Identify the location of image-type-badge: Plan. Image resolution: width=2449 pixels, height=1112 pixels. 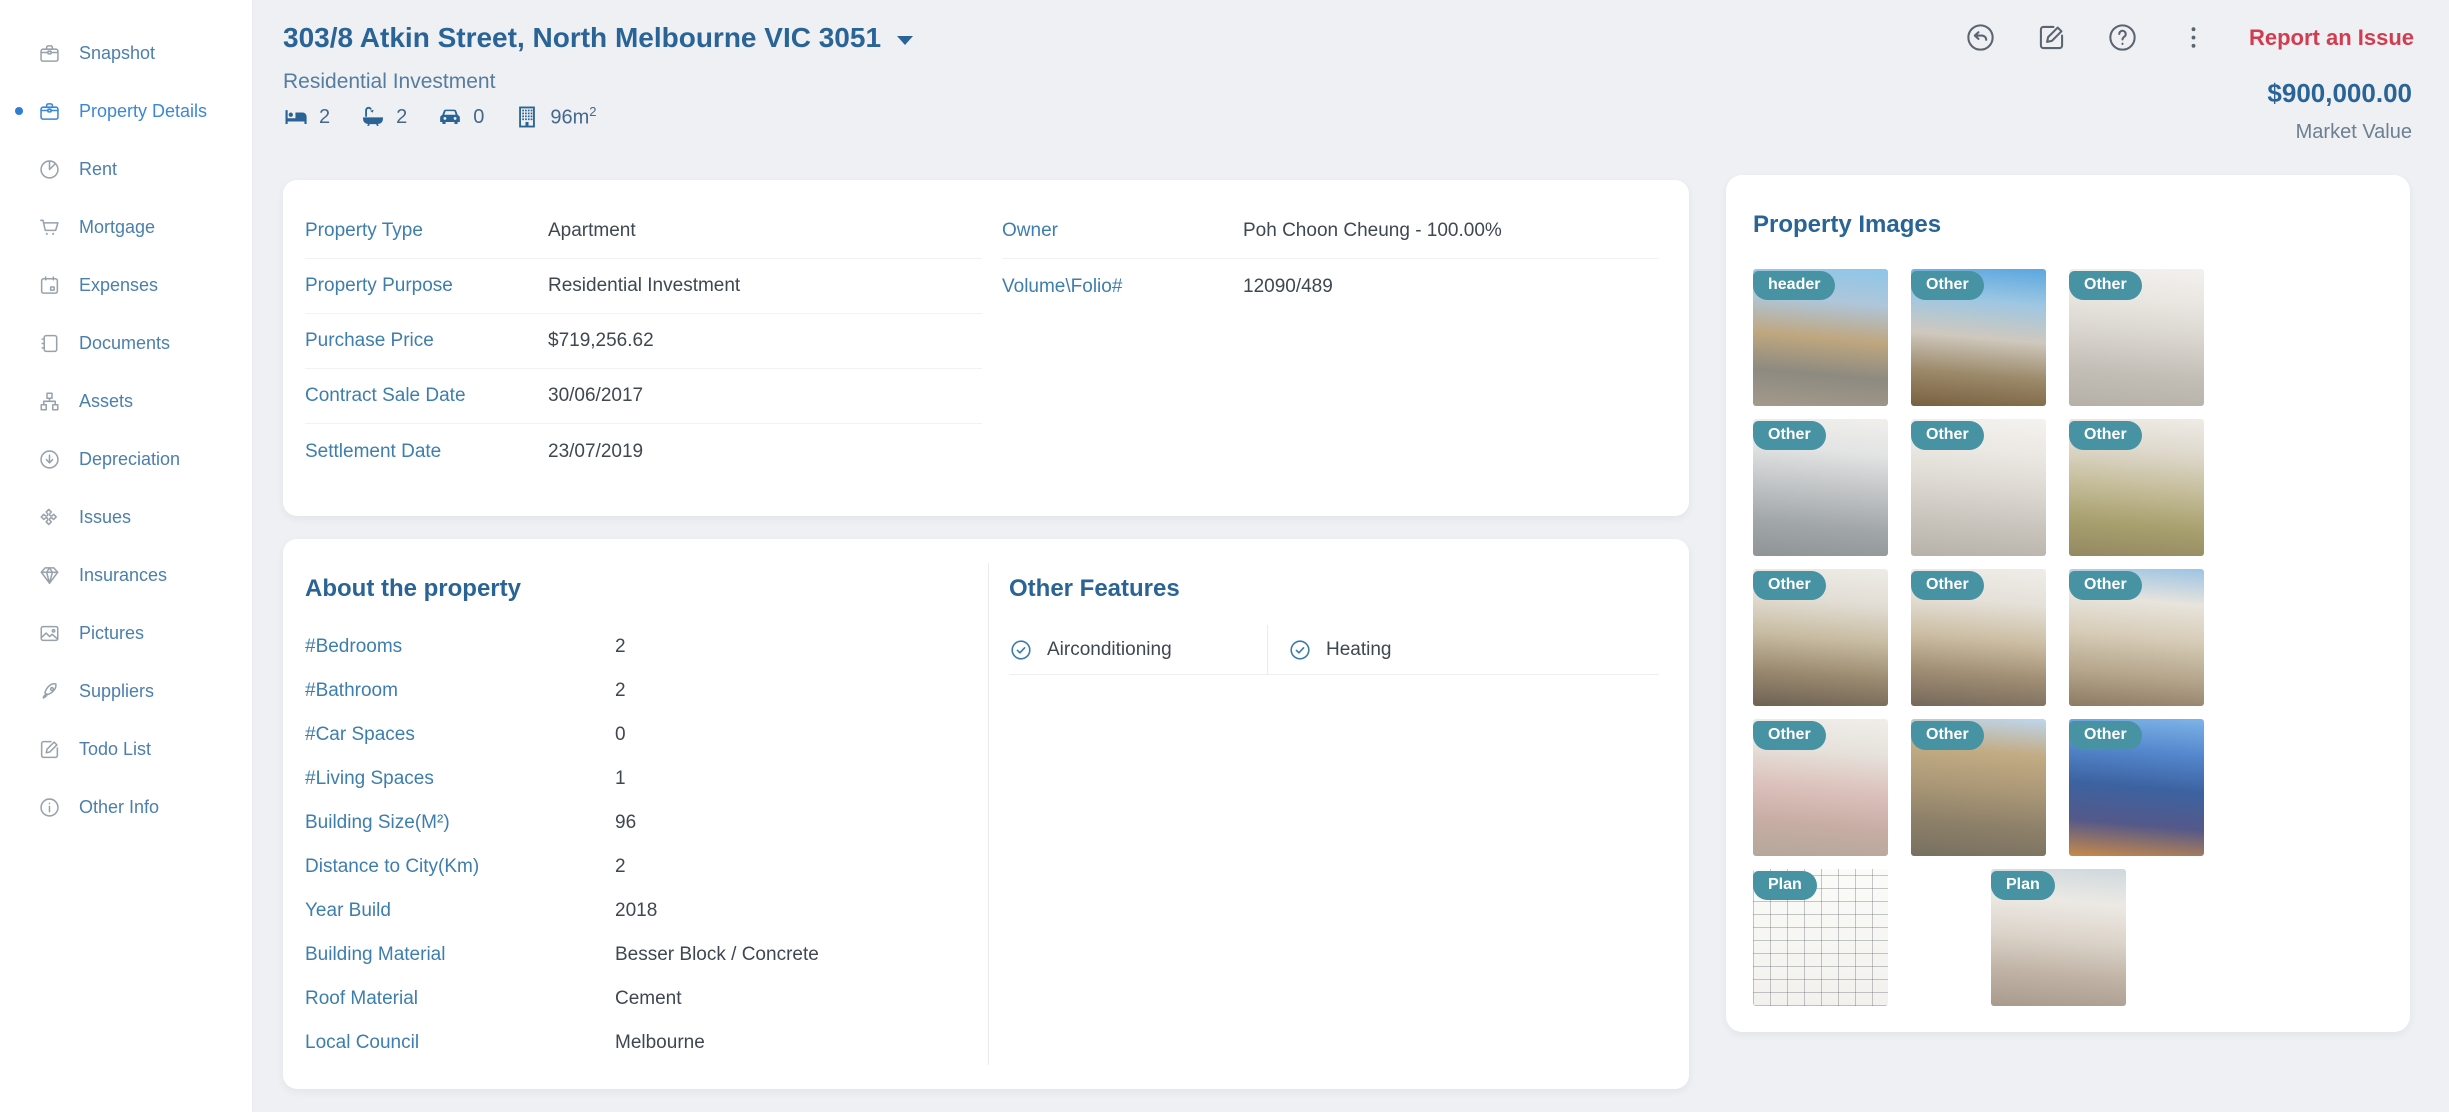
(1785, 885).